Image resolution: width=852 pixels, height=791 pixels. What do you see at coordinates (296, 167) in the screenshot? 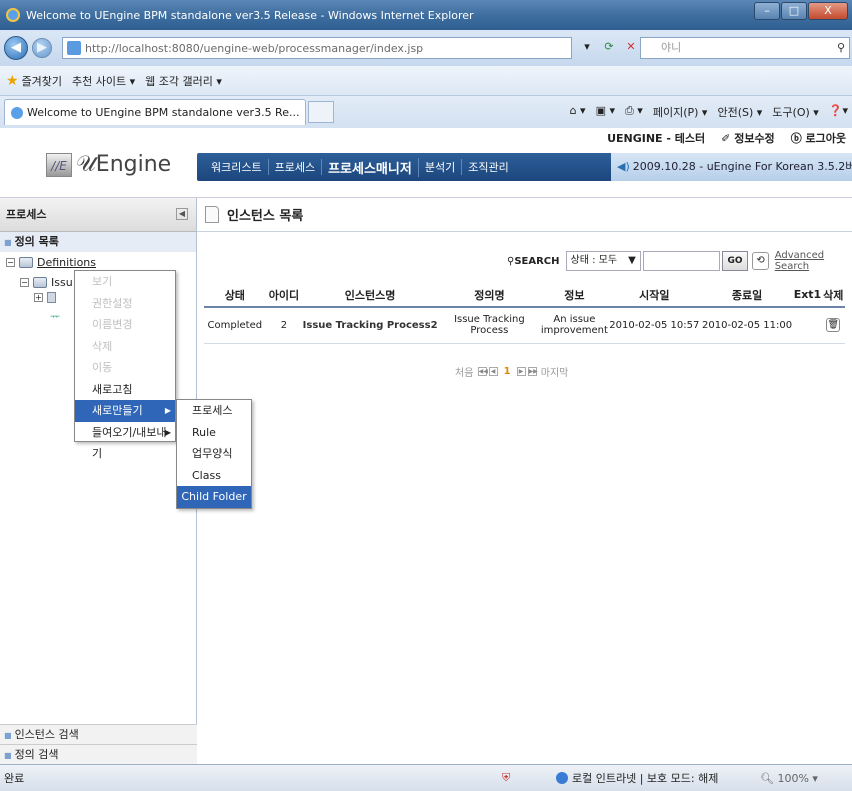
I see `nav-process: 프로세스` at bounding box center [296, 167].